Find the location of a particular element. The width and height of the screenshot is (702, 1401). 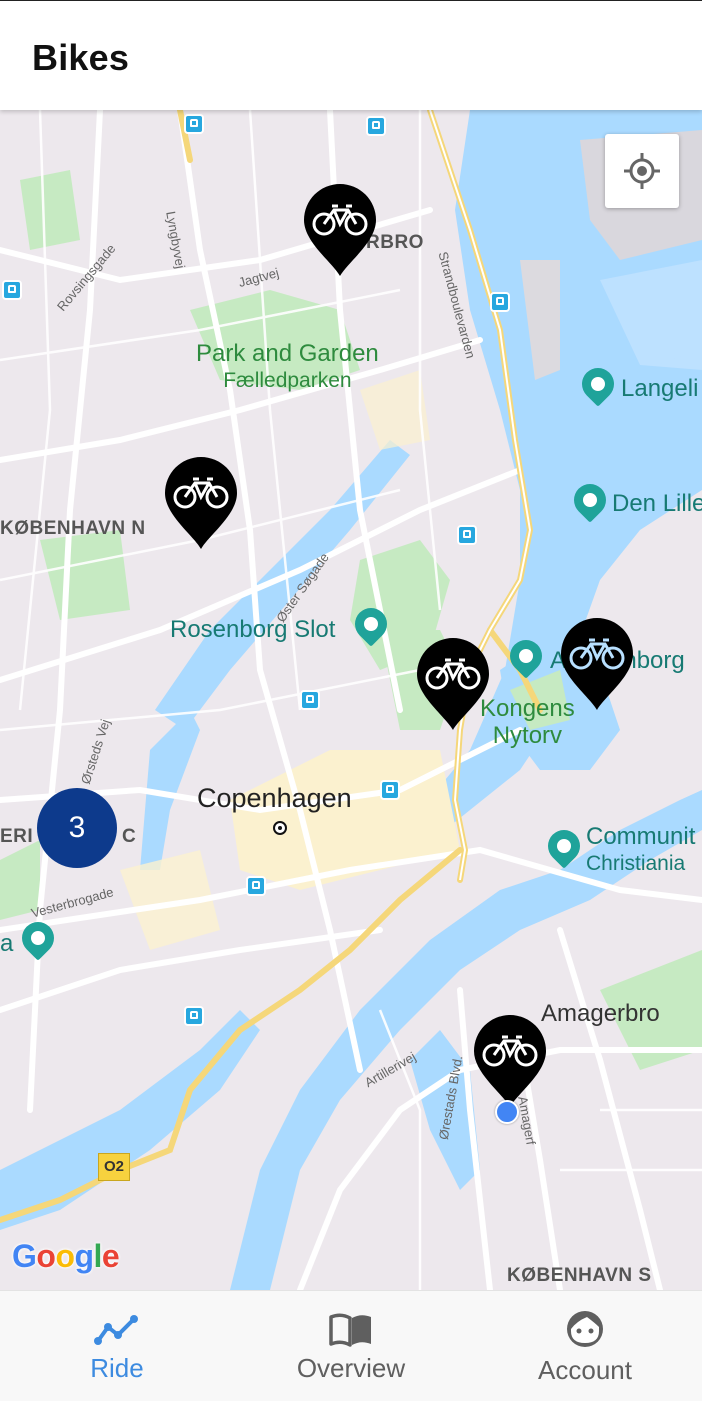

bottom-navigation: Ride Overview Account is located at coordinates (351, 1345).